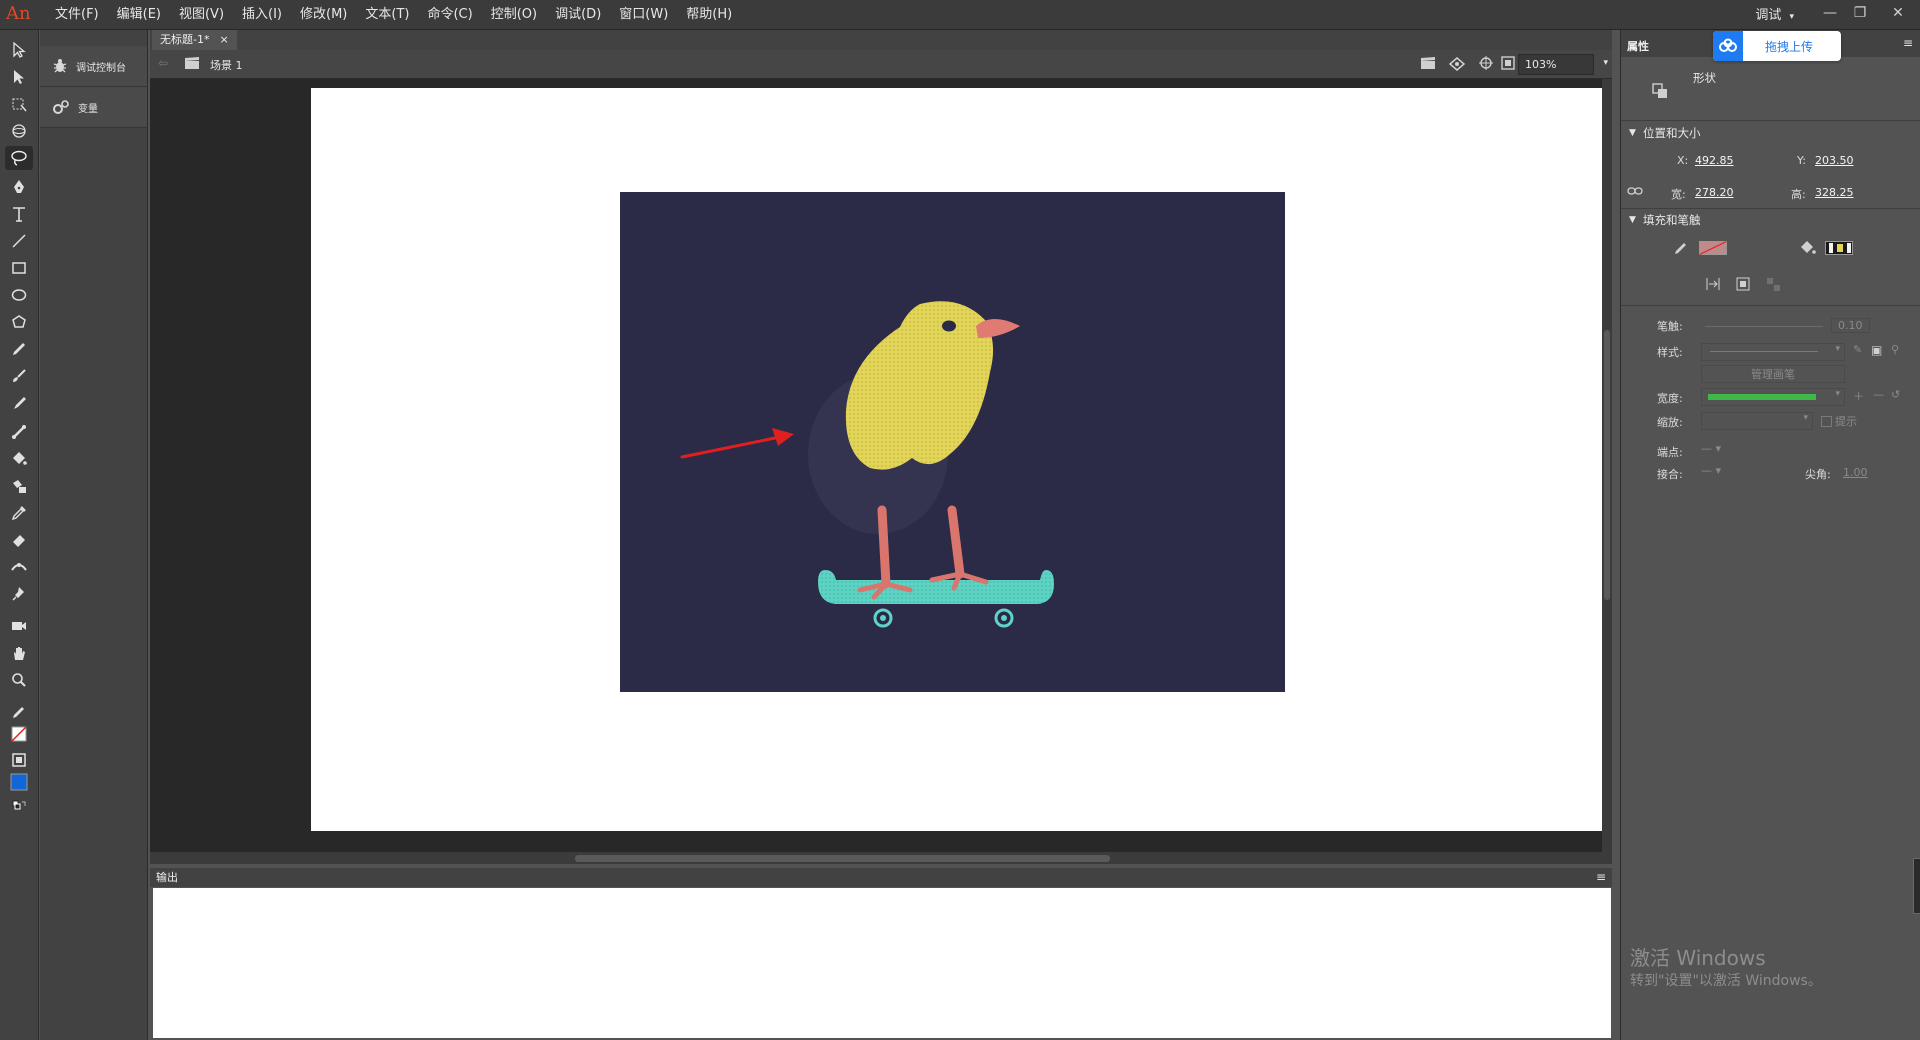  What do you see at coordinates (19, 567) in the screenshot?
I see `width-tool-icon` at bounding box center [19, 567].